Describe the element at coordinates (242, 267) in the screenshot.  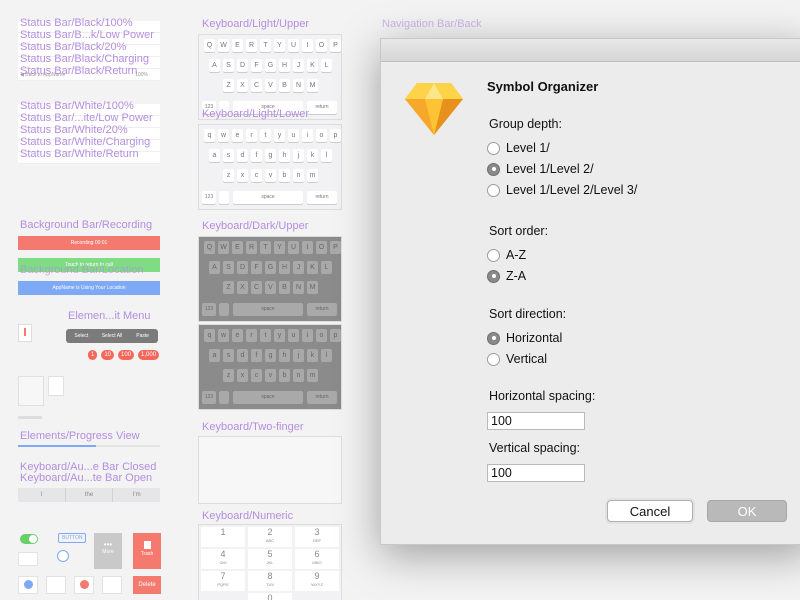
I see `keyboard-key: D` at that location.